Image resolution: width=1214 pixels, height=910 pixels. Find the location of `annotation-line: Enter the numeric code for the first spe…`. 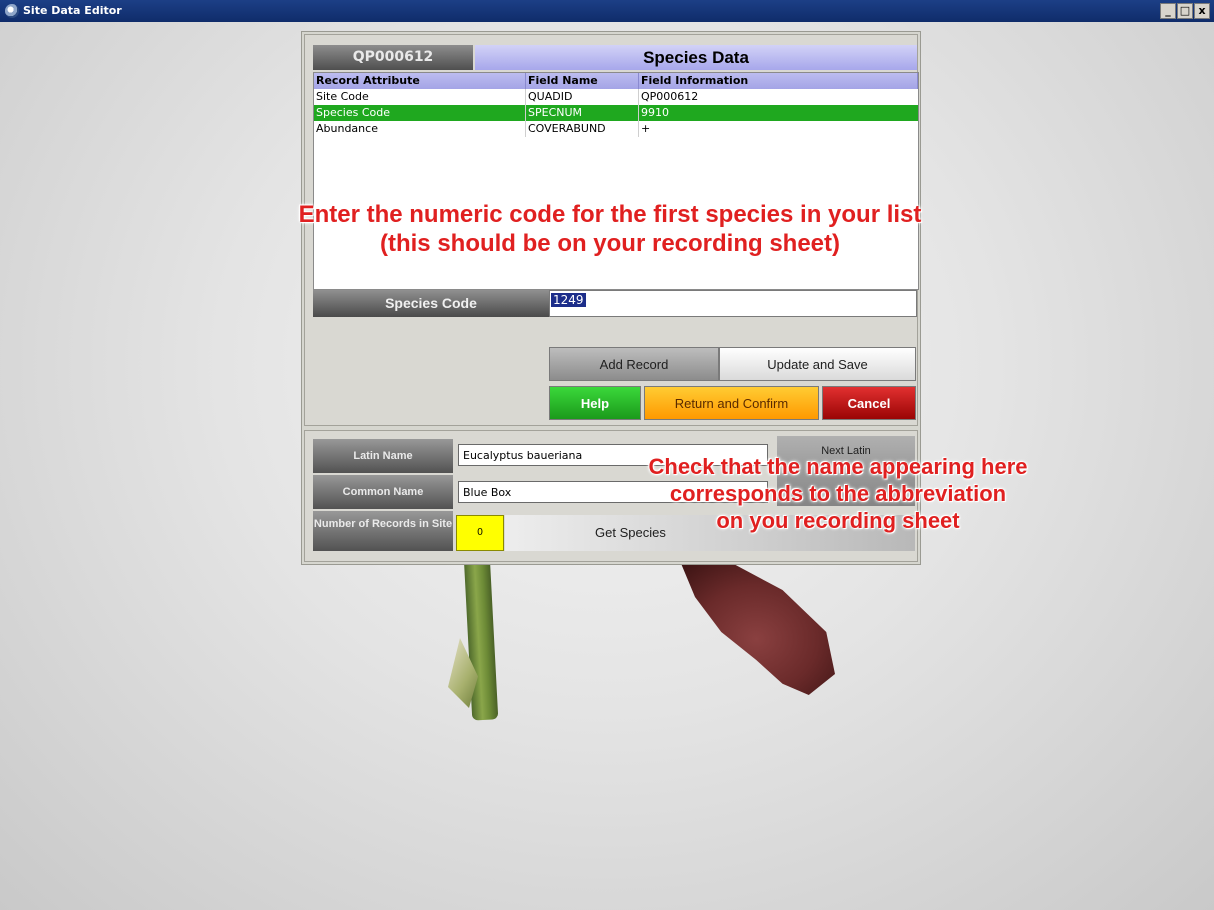

annotation-line: Enter the numeric code for the first spe… is located at coordinates (610, 214).